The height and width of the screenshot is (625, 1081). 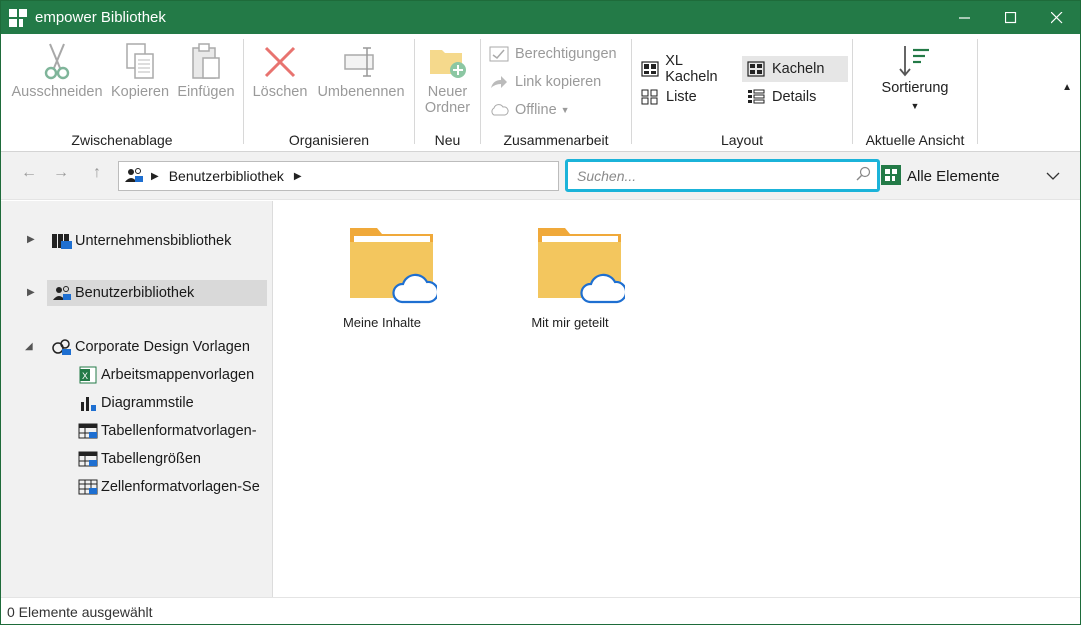 I want to click on paste-icon, so click(x=206, y=62).